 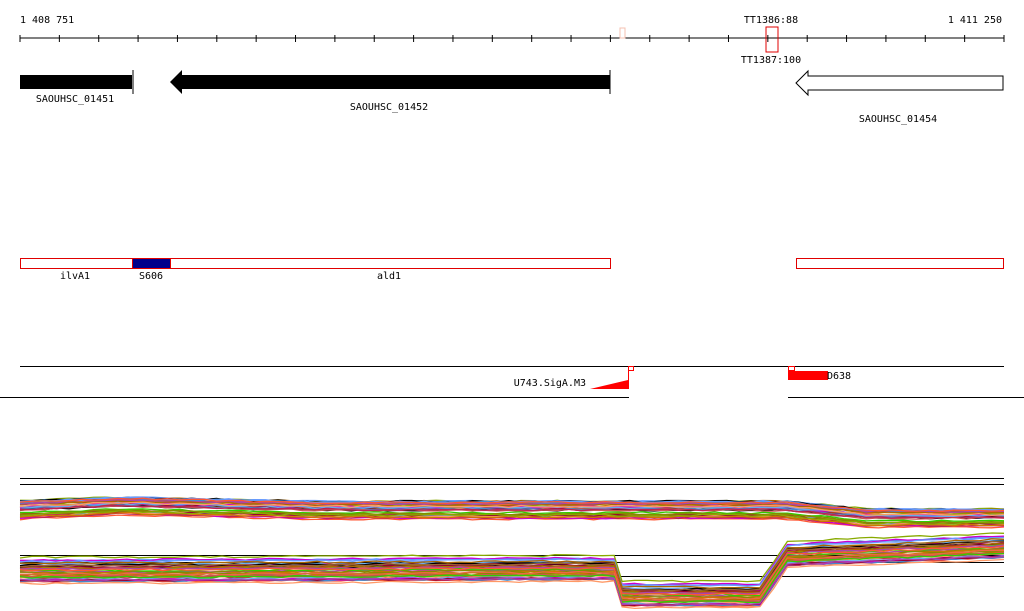 What do you see at coordinates (390, 91) in the screenshot?
I see `gene-SAOUHSC_01452: SAOUHSC_01452` at bounding box center [390, 91].